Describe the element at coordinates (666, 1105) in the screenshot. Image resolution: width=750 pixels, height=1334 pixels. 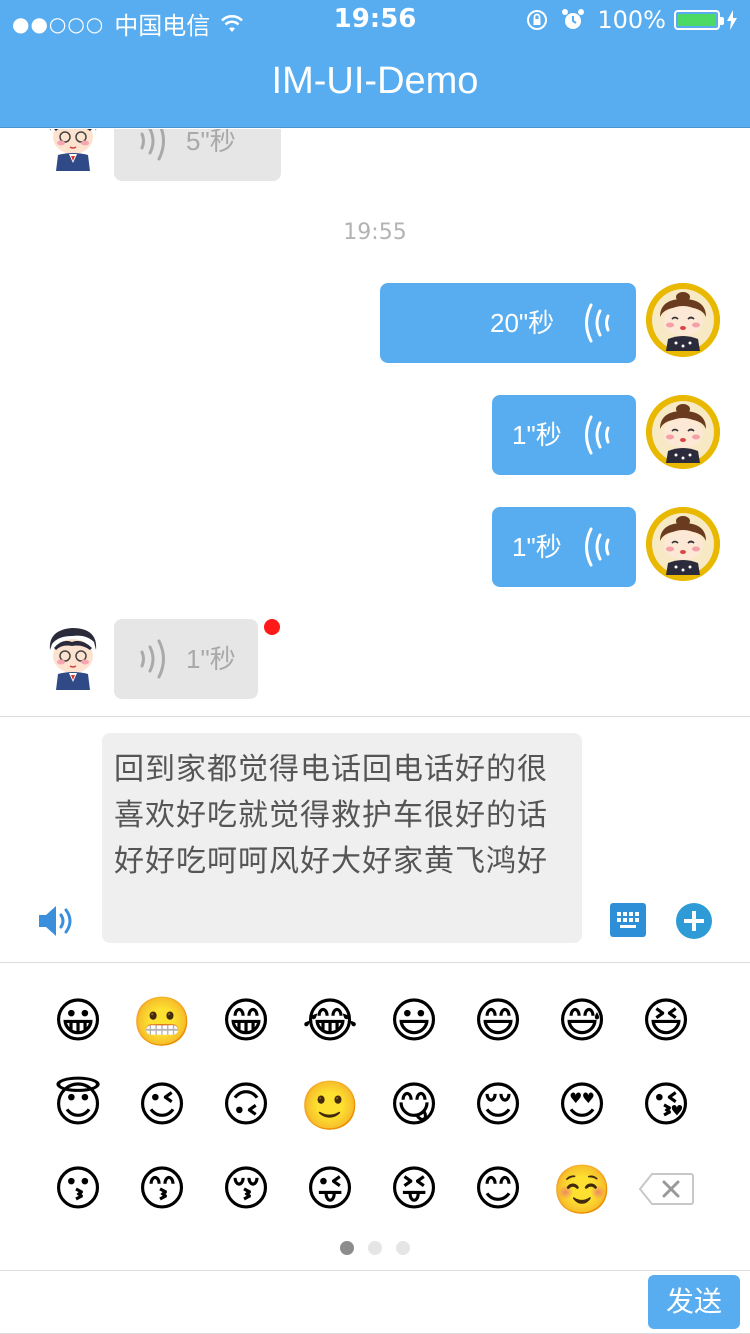
I see `emoji-kissing-heart: 😘` at that location.